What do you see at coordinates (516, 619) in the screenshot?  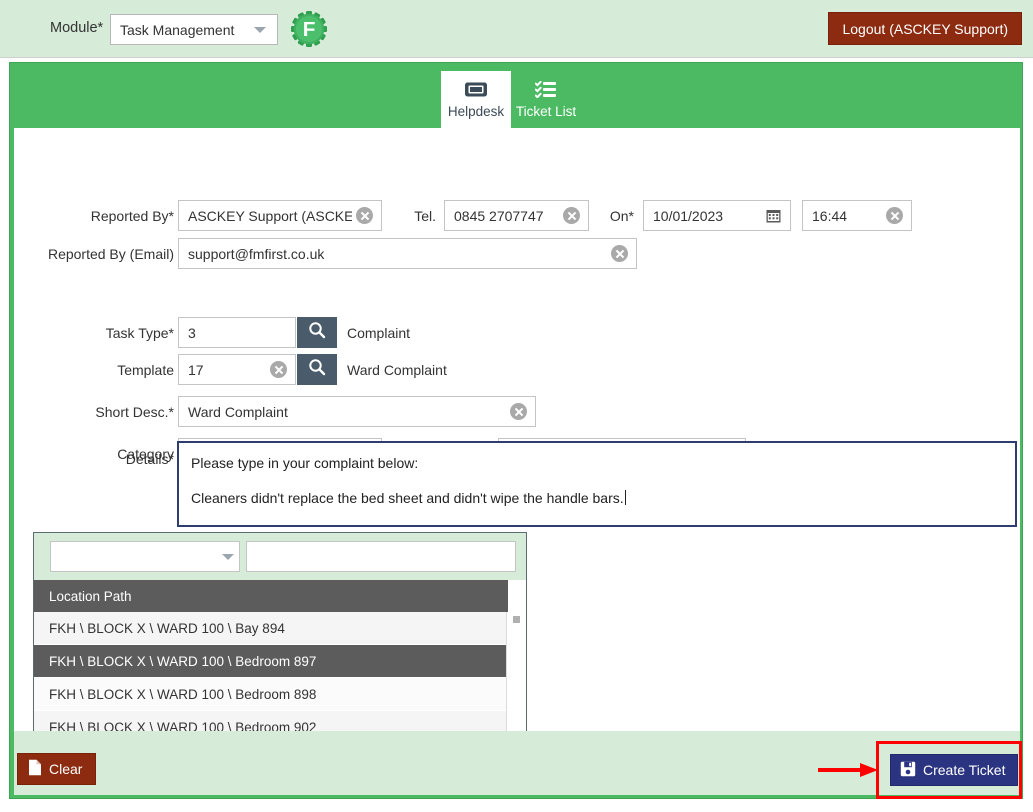 I see `location-list-scrollbar-thumb` at bounding box center [516, 619].